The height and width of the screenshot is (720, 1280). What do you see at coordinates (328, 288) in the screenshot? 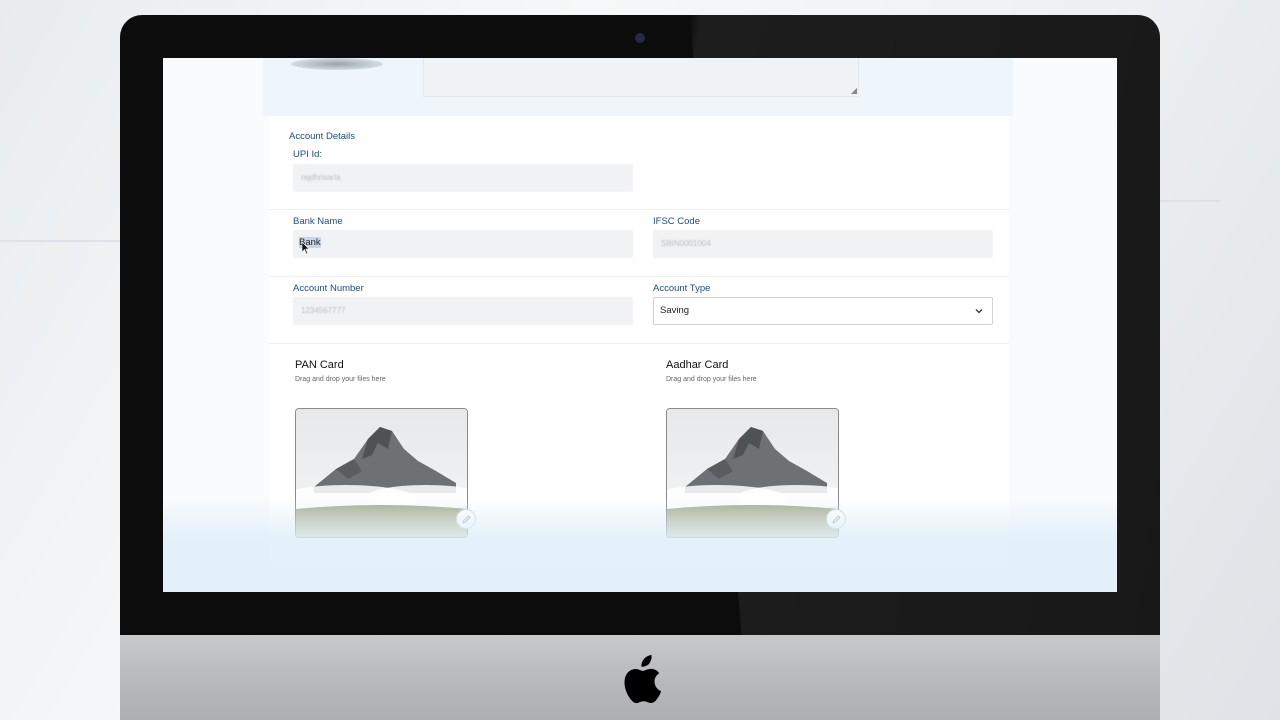
I see `account-number-label: Account Number` at bounding box center [328, 288].